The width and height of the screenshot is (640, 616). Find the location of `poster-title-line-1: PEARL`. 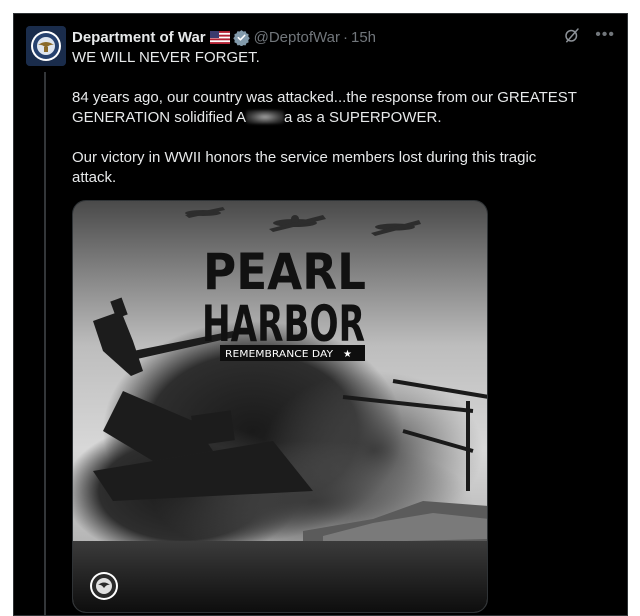

poster-title-line-1: PEARL is located at coordinates (284, 272).